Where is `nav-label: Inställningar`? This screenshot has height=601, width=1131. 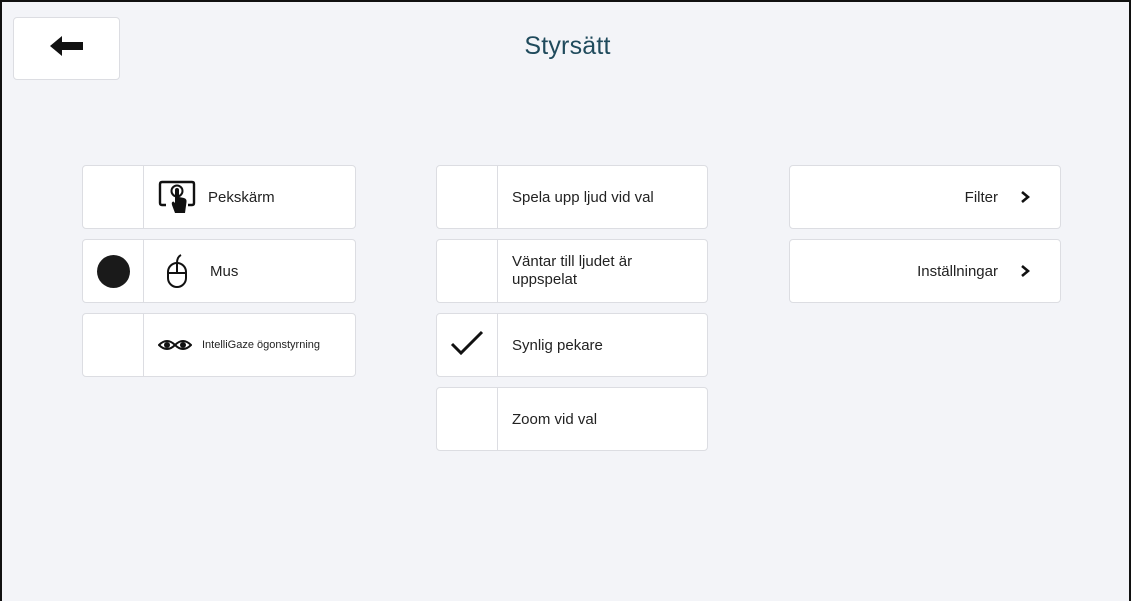 nav-label: Inställningar is located at coordinates (957, 271).